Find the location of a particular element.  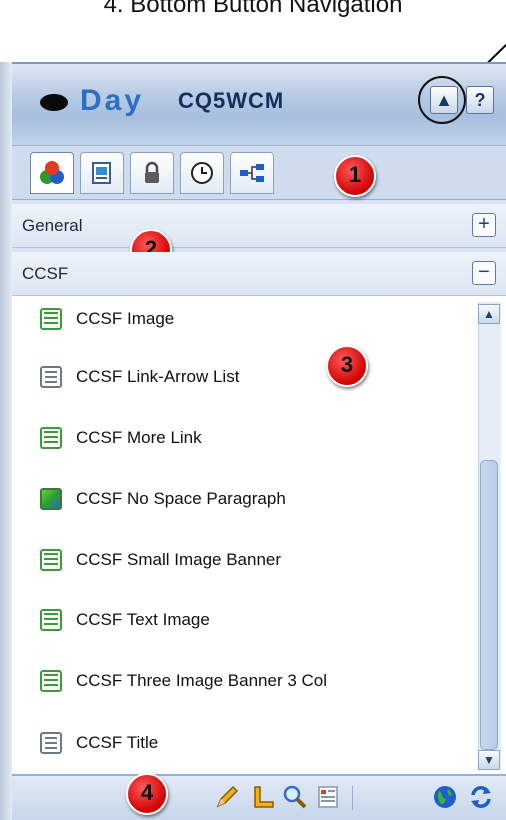

design-icon is located at coordinates (264, 797).